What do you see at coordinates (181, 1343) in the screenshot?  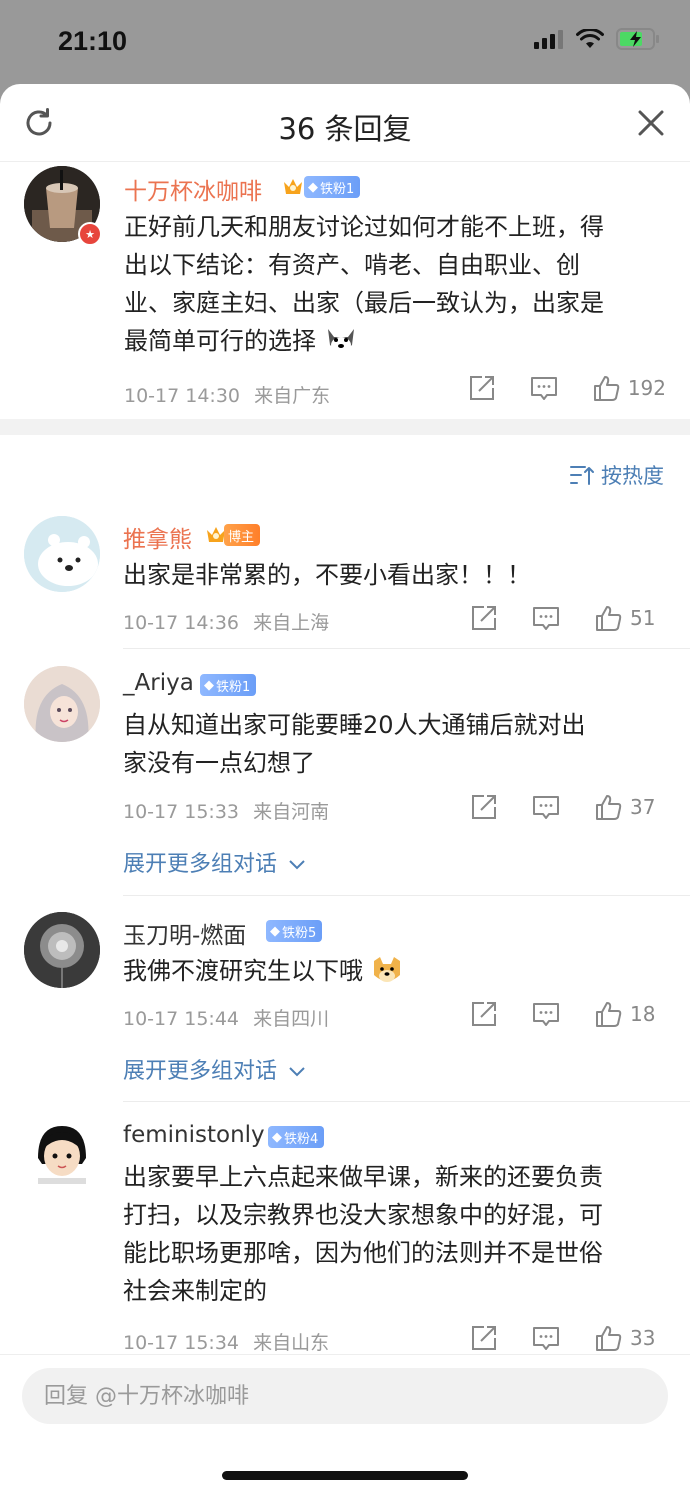 I see `comment-time: 10-17 15:34` at bounding box center [181, 1343].